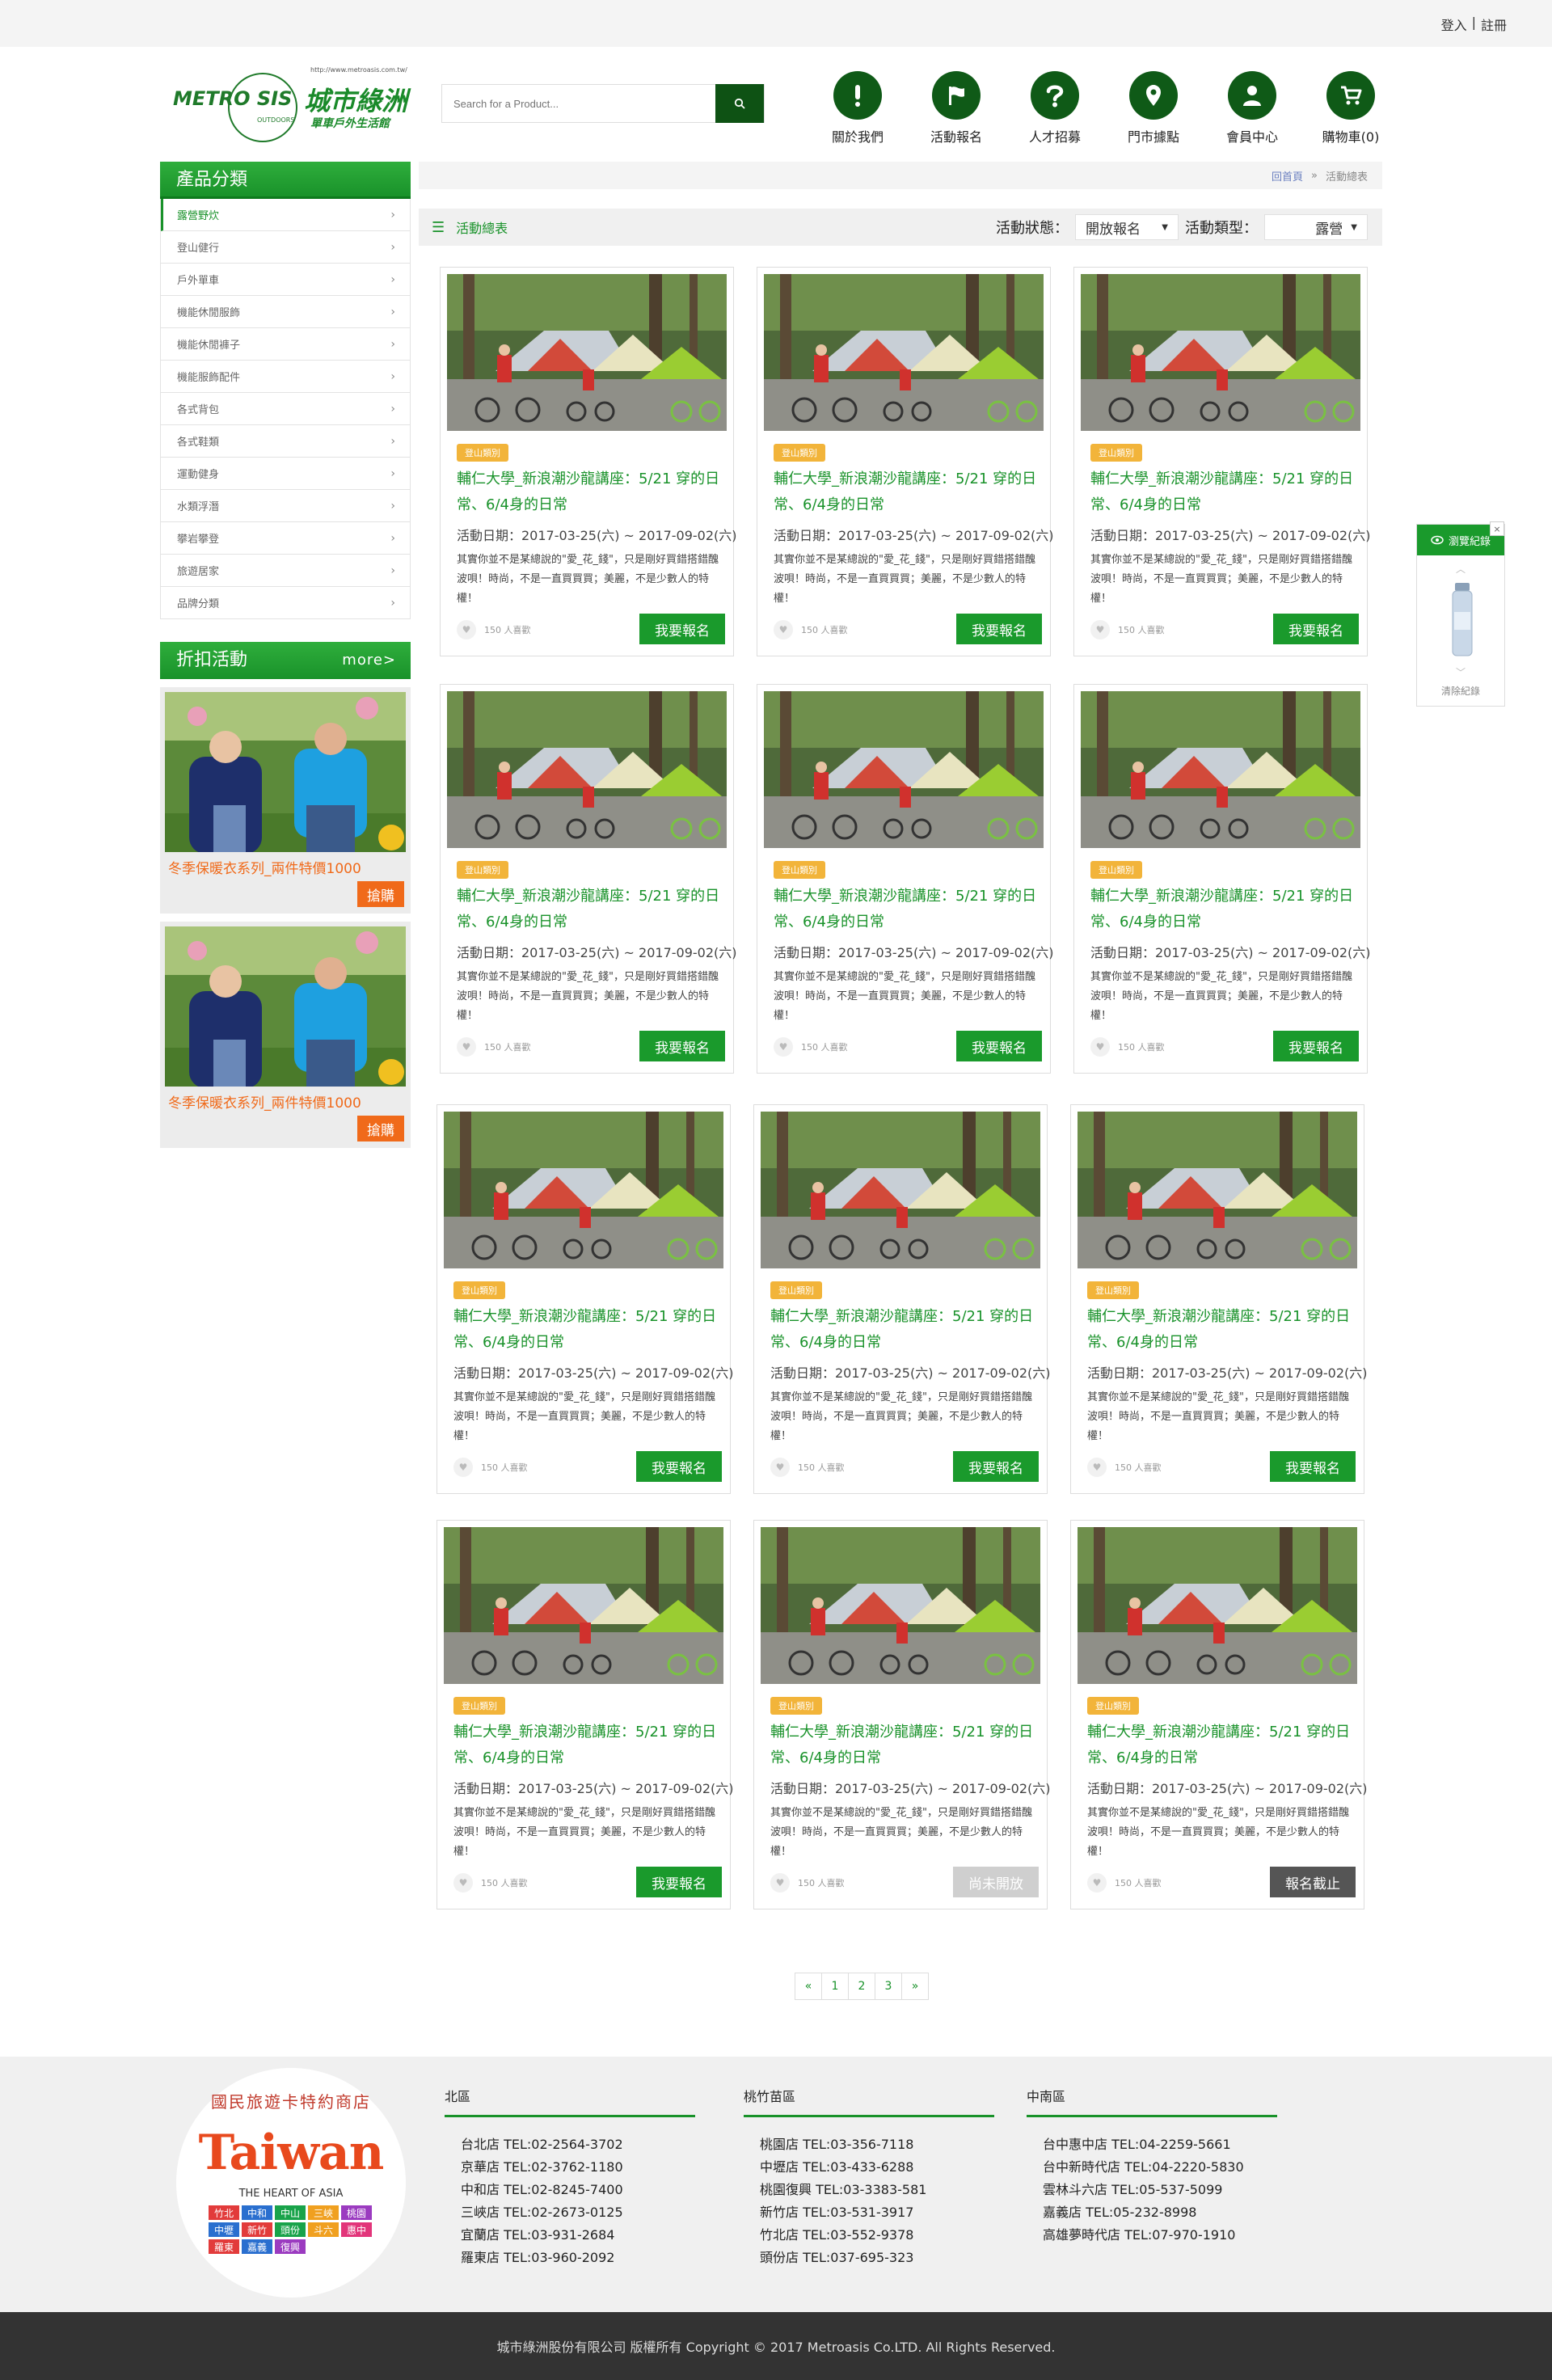  What do you see at coordinates (776, 23) in the screenshot?
I see `top-bar: 登入 | 註冊` at bounding box center [776, 23].